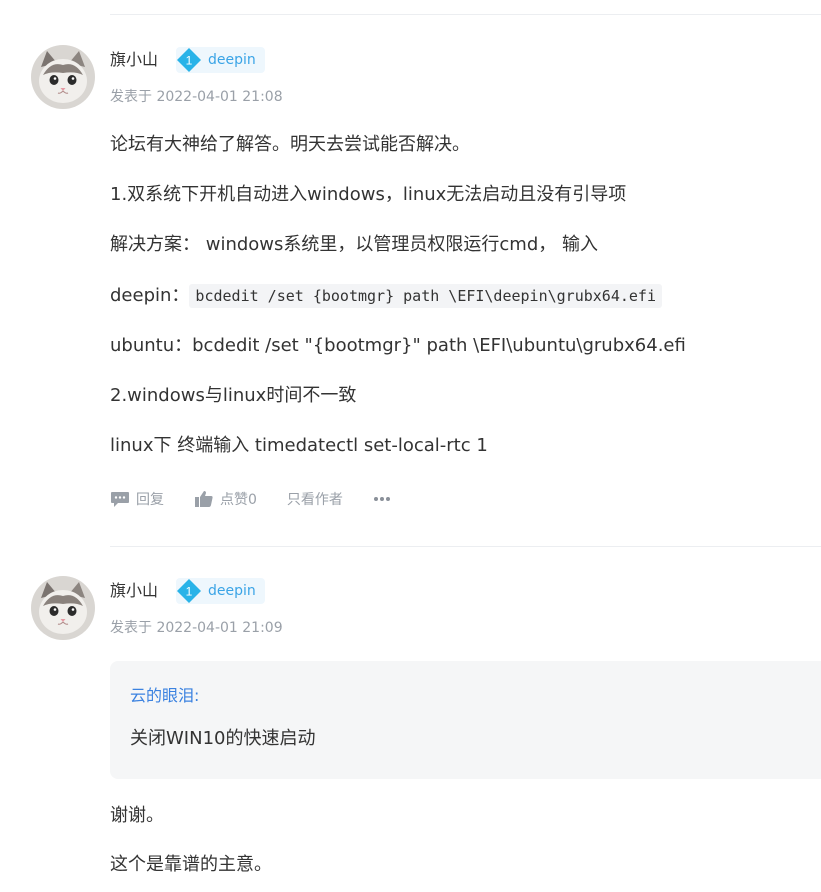 The width and height of the screenshot is (821, 892). What do you see at coordinates (290, 144) in the screenshot?
I see `post-paragraph: 论坛有大神给了解答。明天去尝试能否解决。` at bounding box center [290, 144].